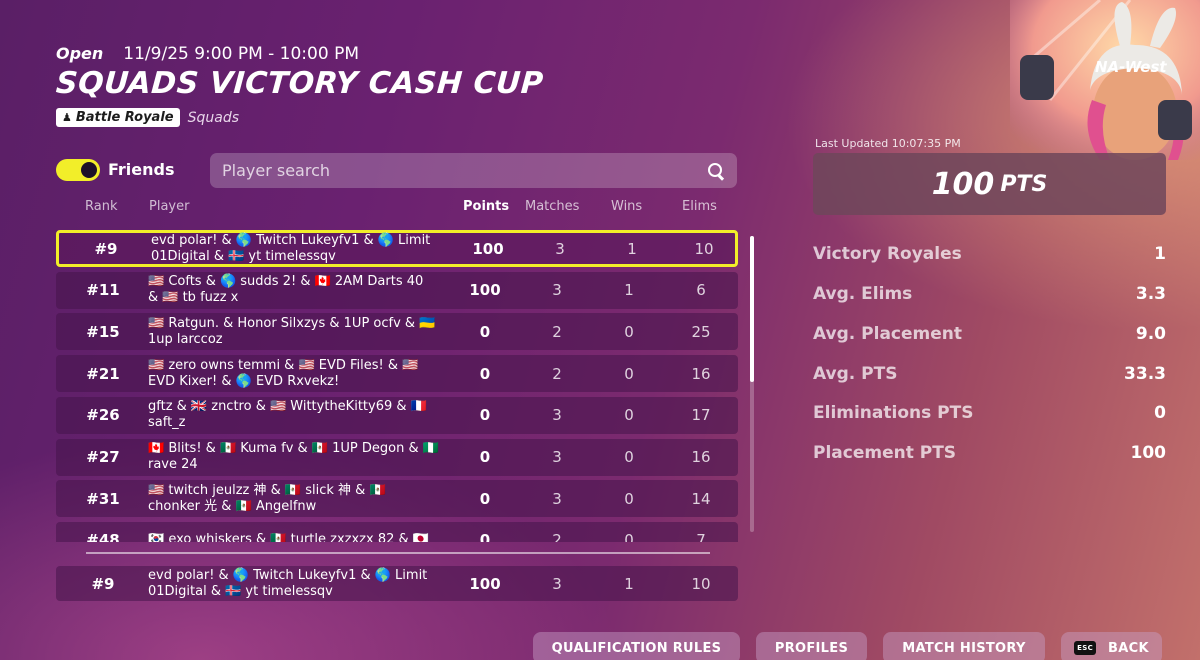  What do you see at coordinates (241, 54) in the screenshot?
I see `event-time: 11/9/25 9:00 PM - 10:00 PM` at bounding box center [241, 54].